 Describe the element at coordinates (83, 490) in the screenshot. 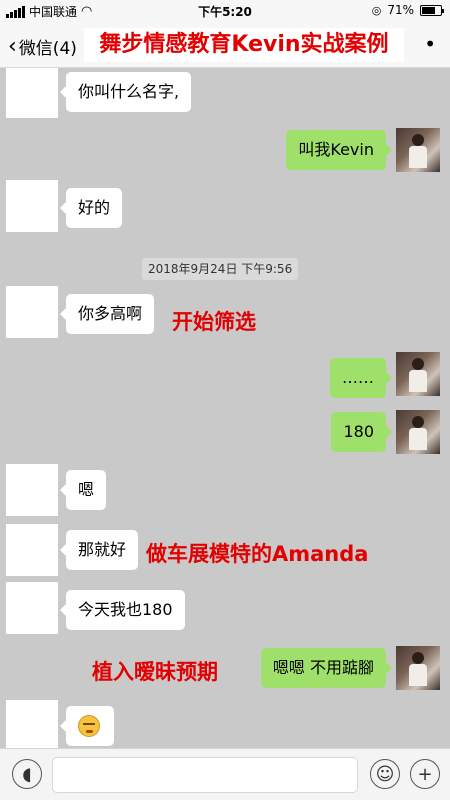

I see `message-bubble-incoming: 嗯` at that location.